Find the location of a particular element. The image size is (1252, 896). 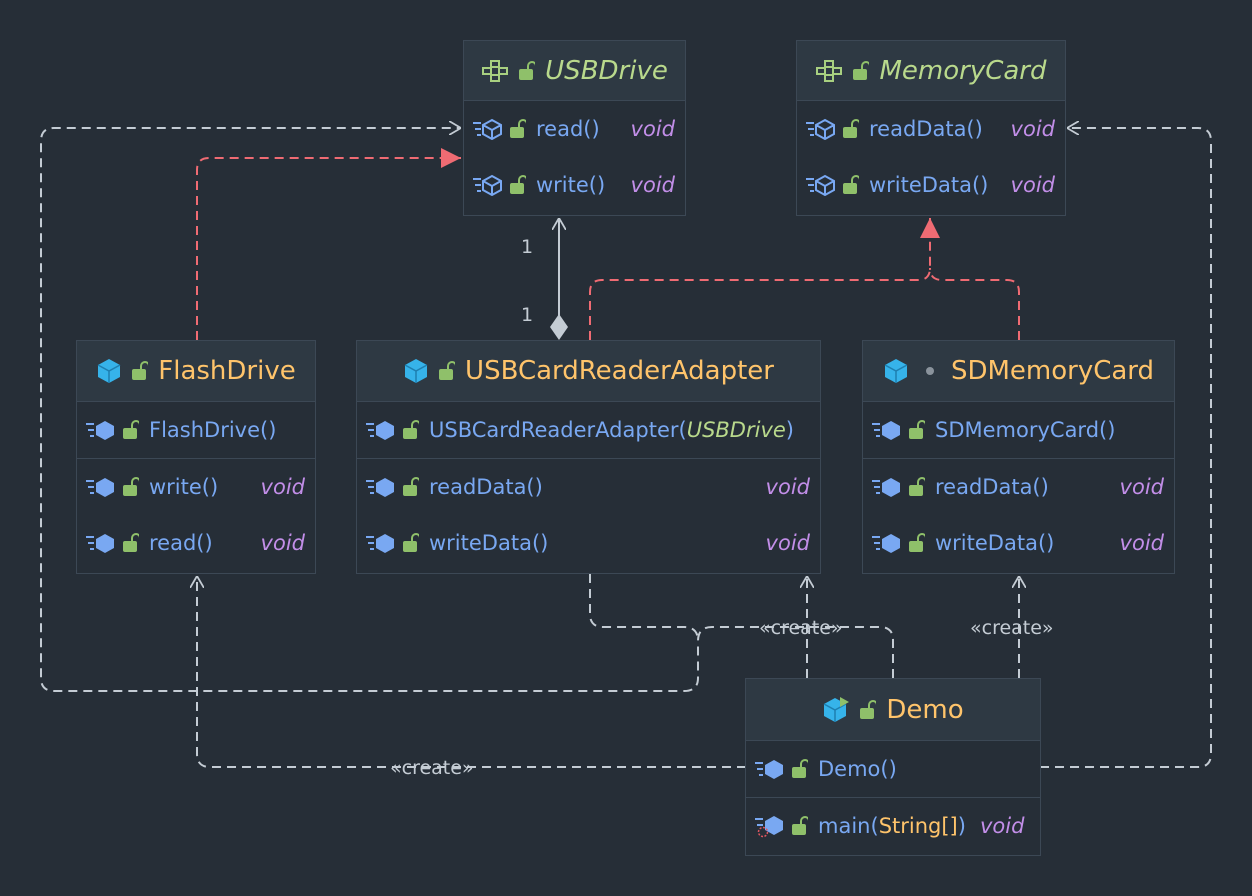

method-name: read() is located at coordinates (181, 543).